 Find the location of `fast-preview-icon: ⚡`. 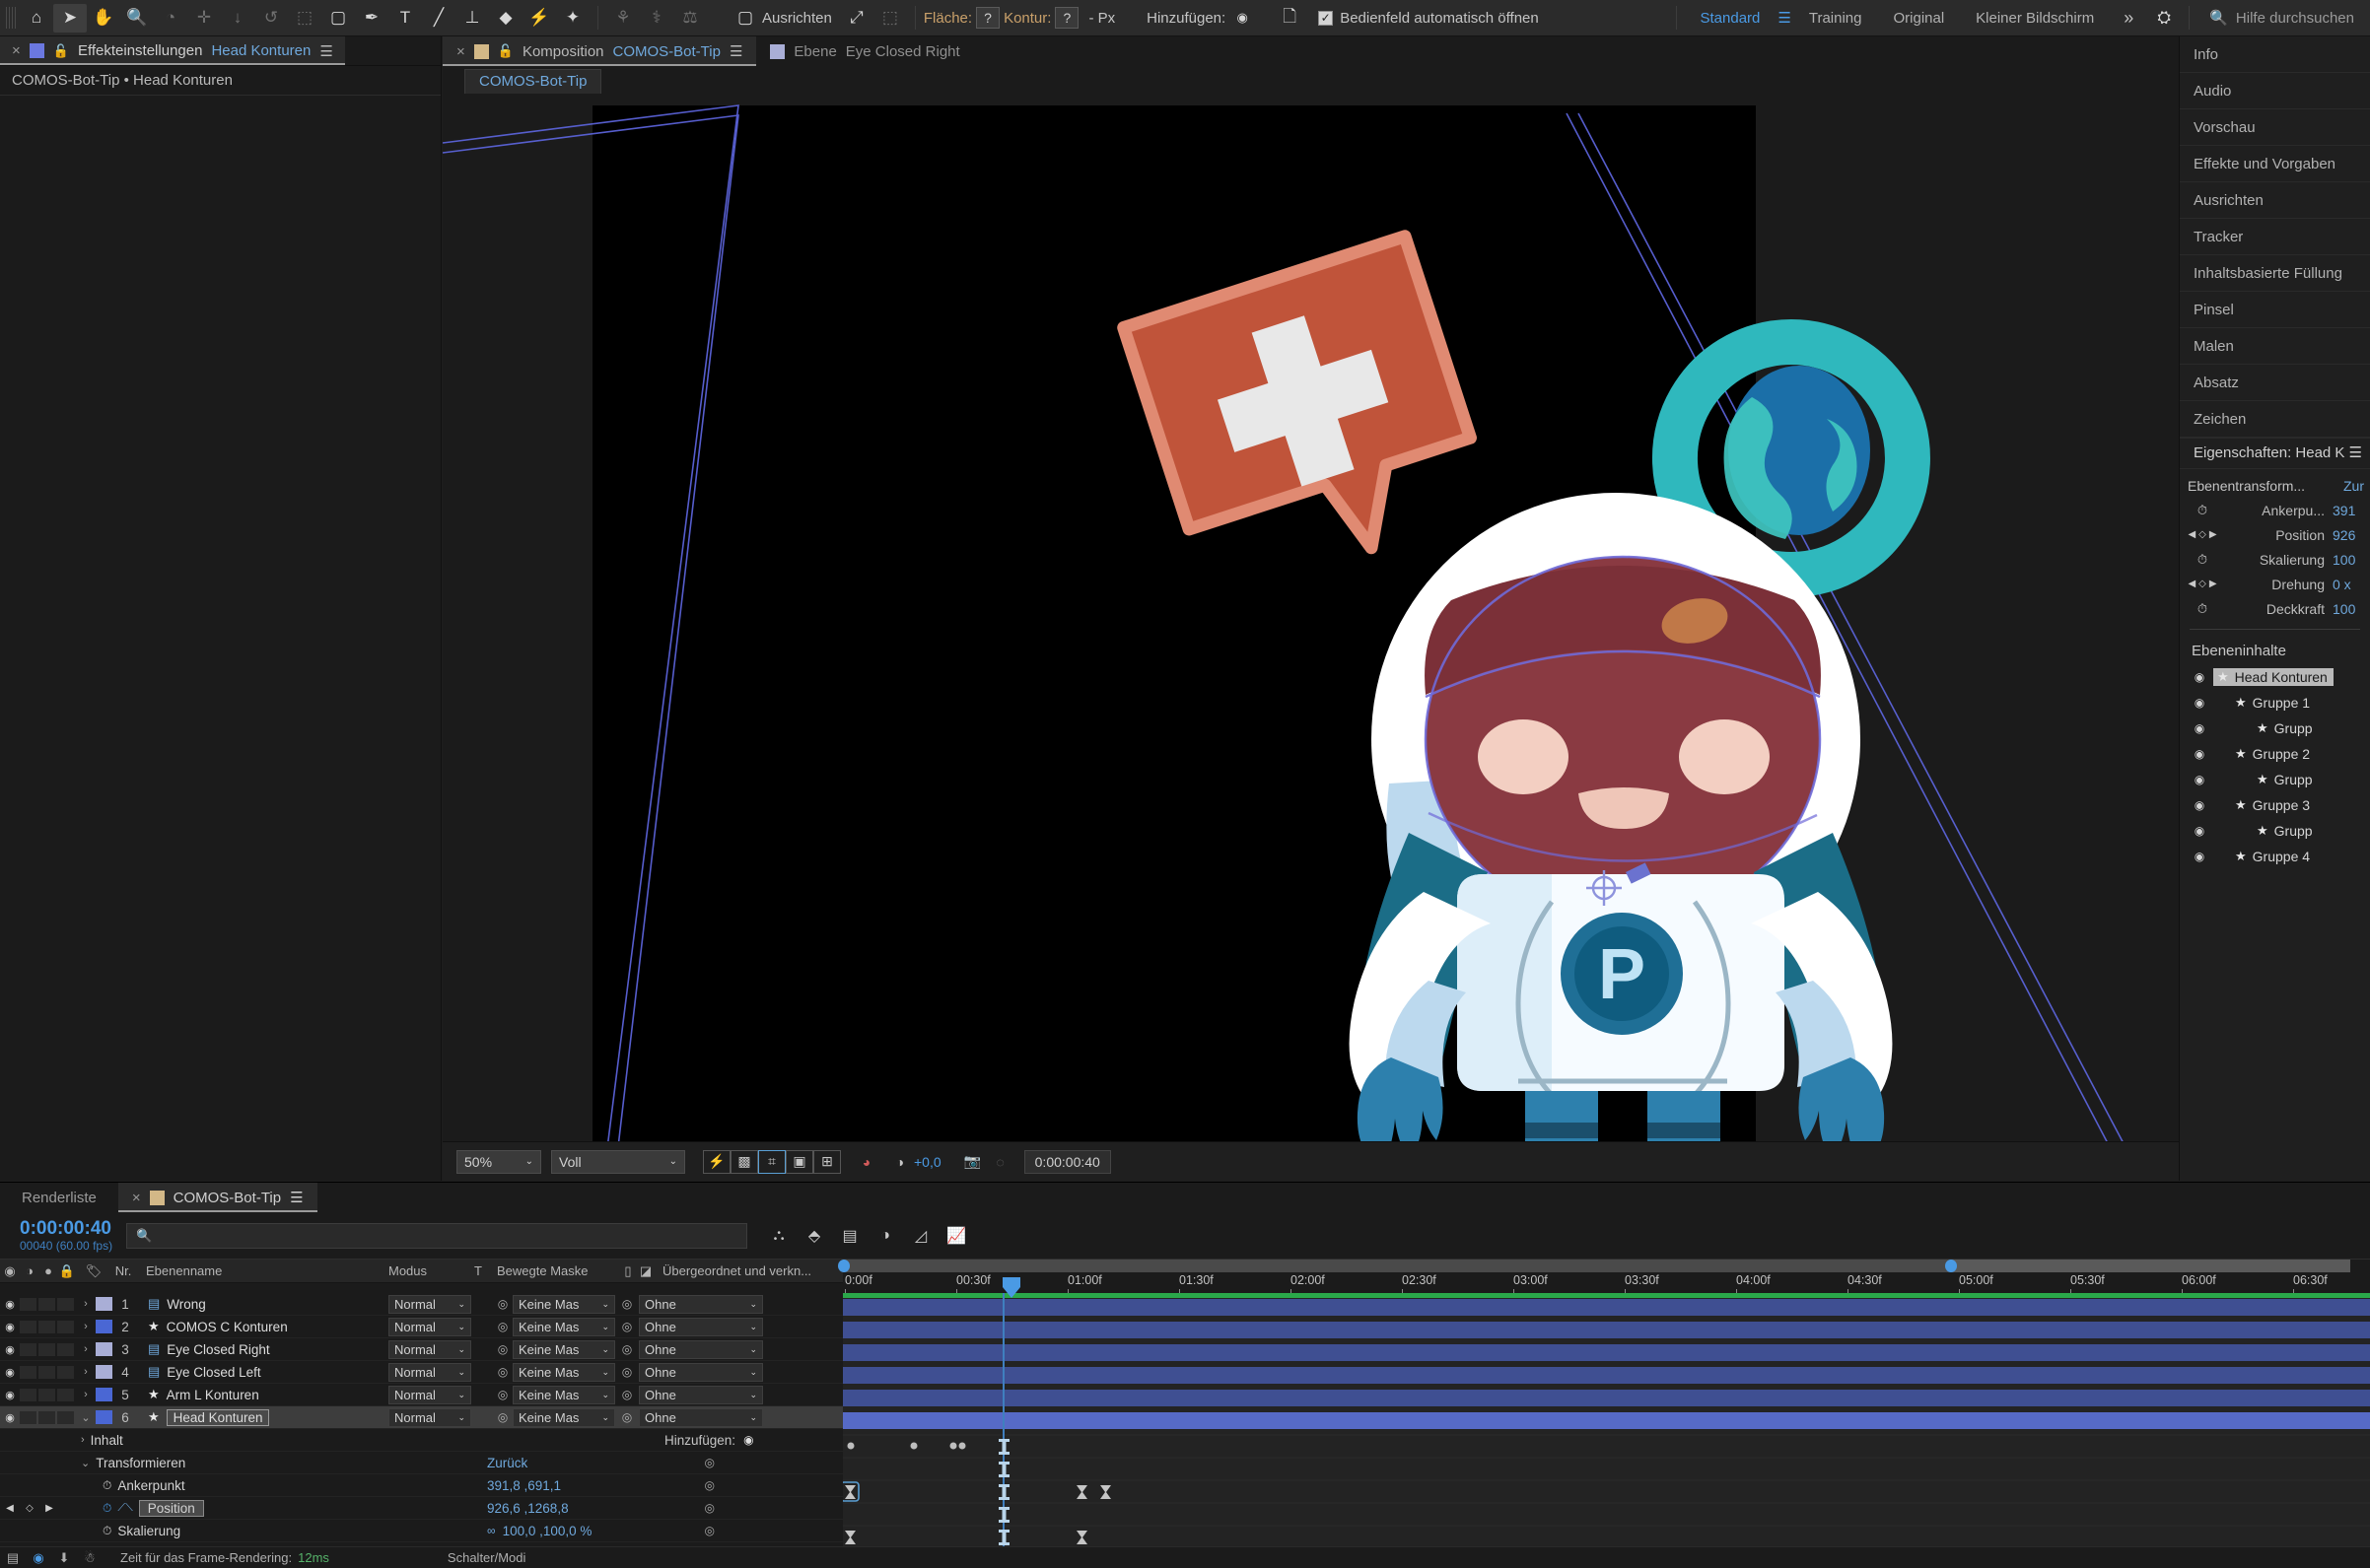

fast-preview-icon: ⚡ is located at coordinates (717, 1161).